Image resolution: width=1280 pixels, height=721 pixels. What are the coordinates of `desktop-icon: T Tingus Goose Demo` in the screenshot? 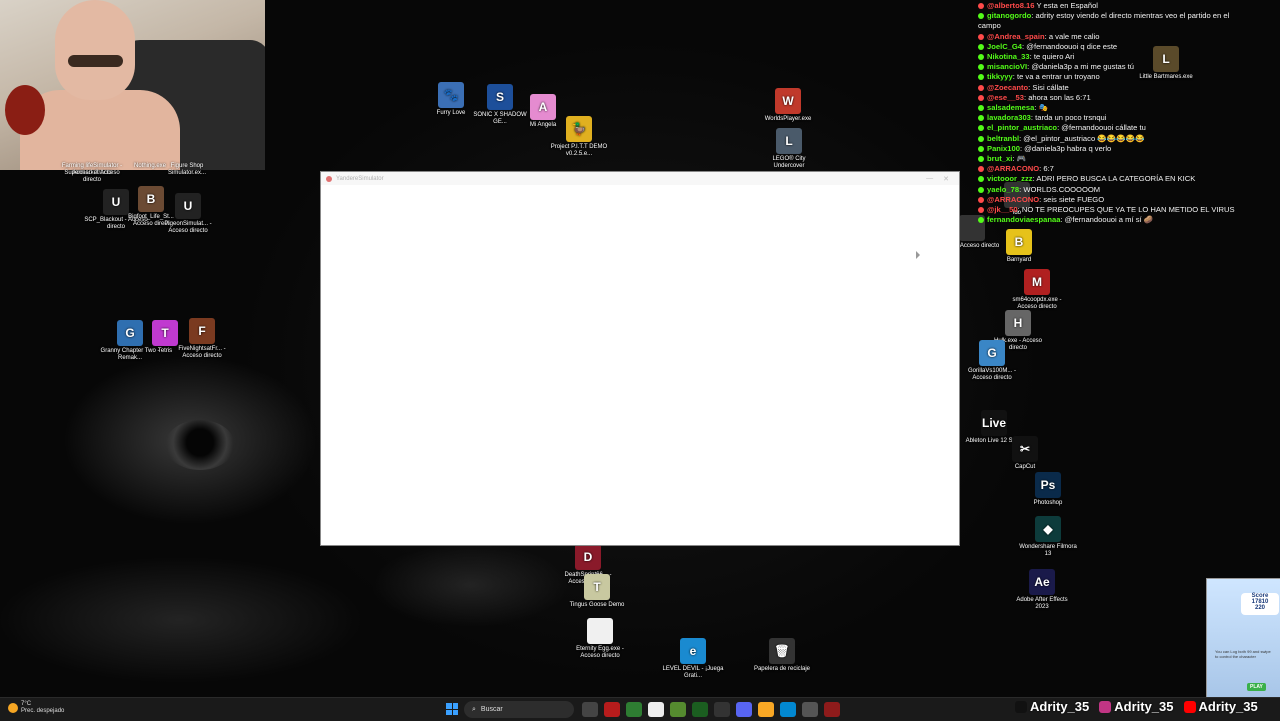 It's located at (597, 591).